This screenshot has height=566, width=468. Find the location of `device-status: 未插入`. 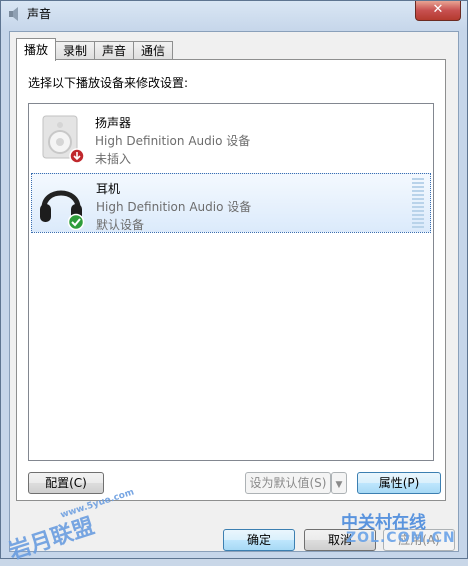

device-status: 未插入 is located at coordinates (113, 159).